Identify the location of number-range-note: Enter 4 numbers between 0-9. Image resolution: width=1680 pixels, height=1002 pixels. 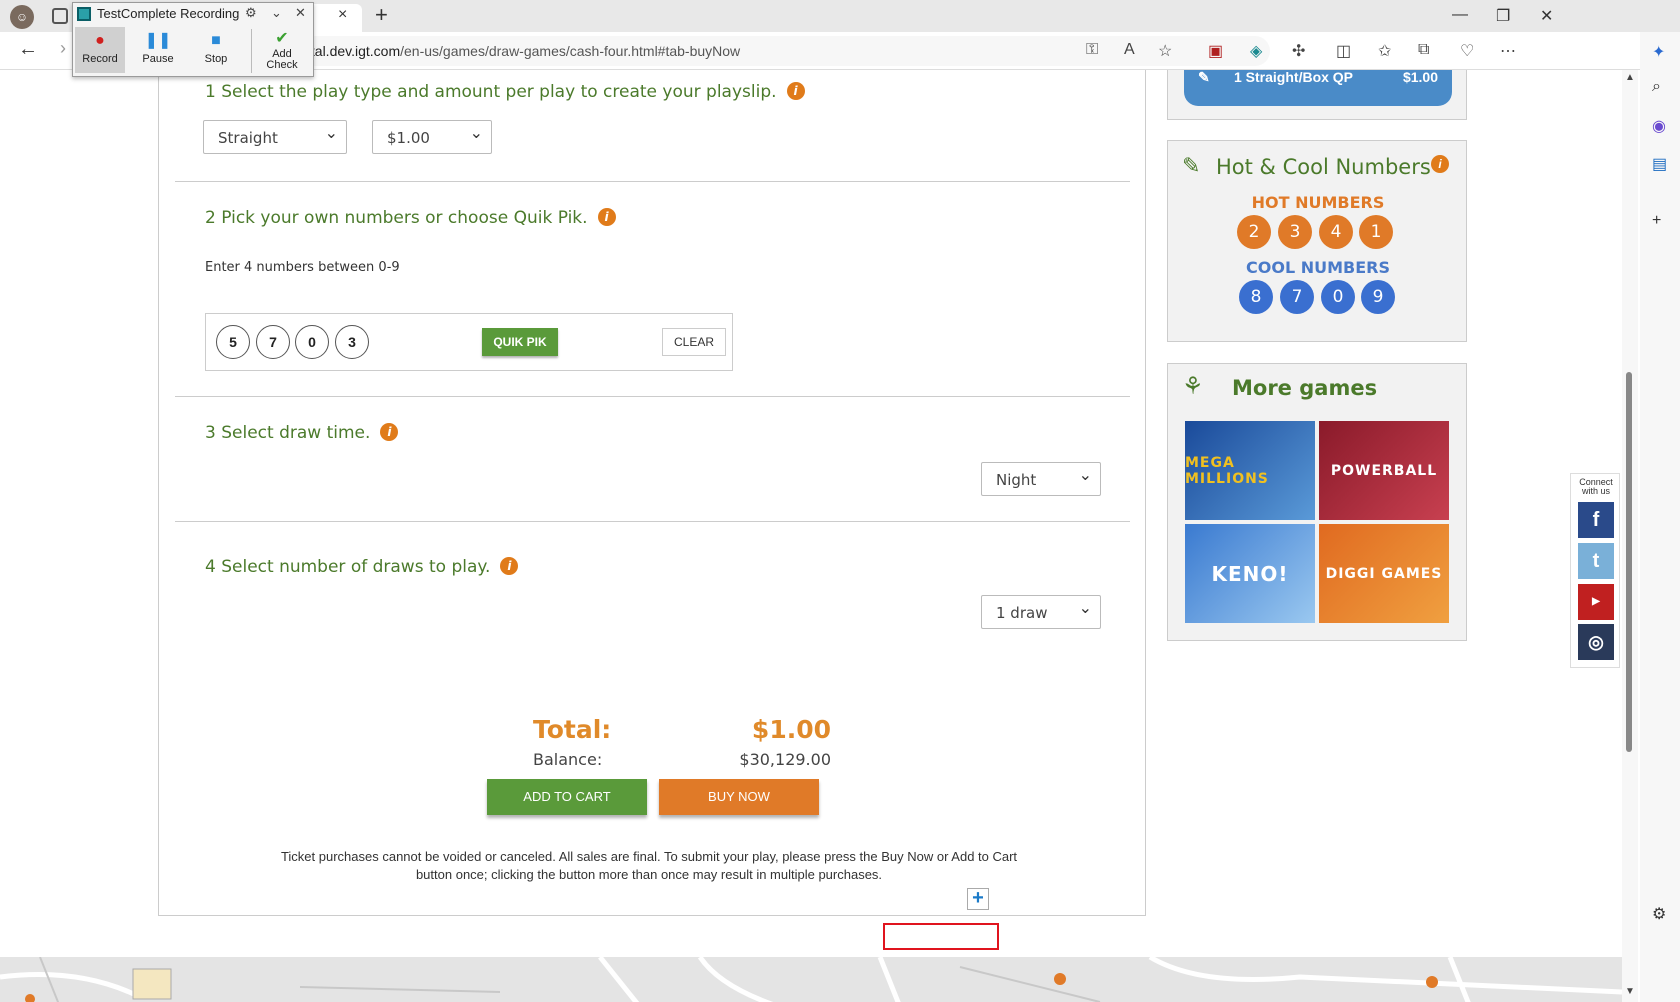
(302, 267).